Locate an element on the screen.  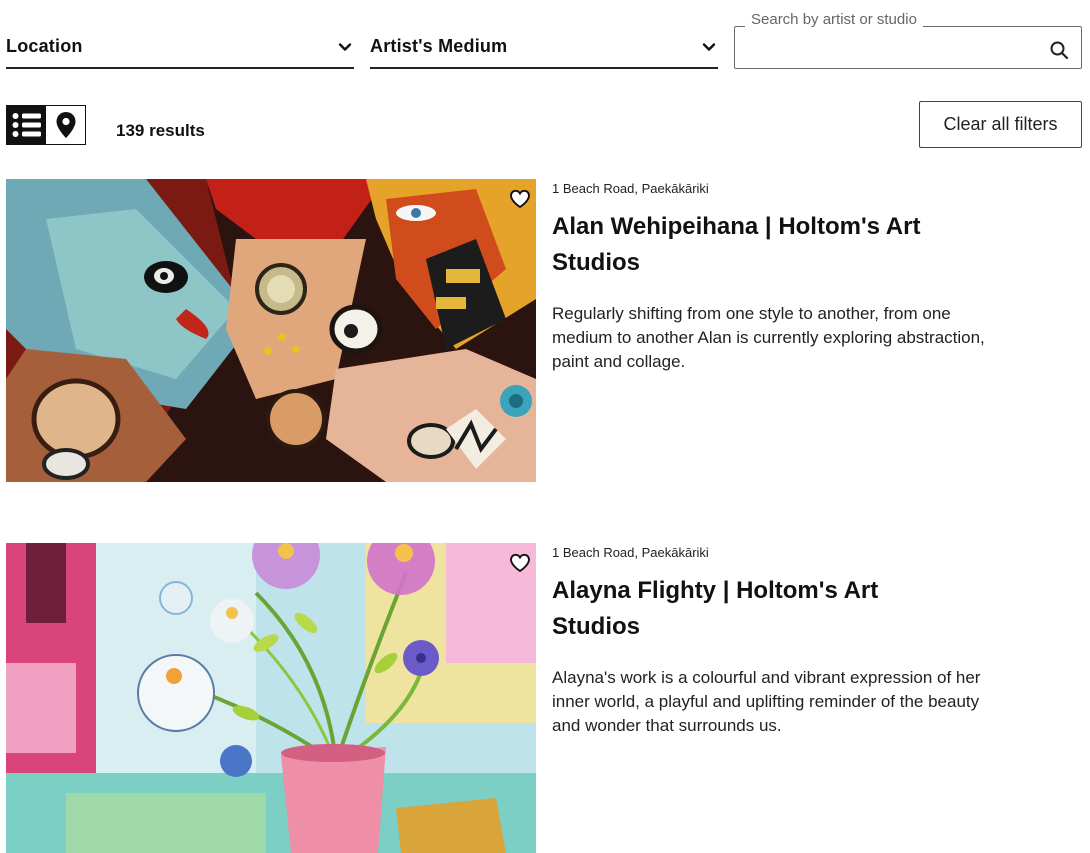
listing-title: Alayna Flighty | Holtom's Art Studios is located at coordinates (762, 609).